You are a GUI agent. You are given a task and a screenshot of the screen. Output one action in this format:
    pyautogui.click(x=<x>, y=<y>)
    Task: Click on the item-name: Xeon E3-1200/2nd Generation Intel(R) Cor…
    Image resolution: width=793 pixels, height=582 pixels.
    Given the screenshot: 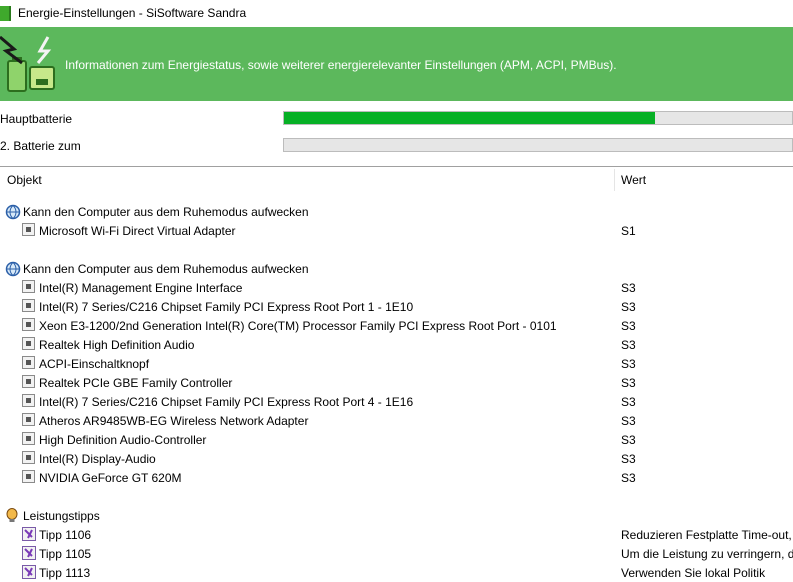 What is the action you would take?
    pyautogui.click(x=298, y=326)
    